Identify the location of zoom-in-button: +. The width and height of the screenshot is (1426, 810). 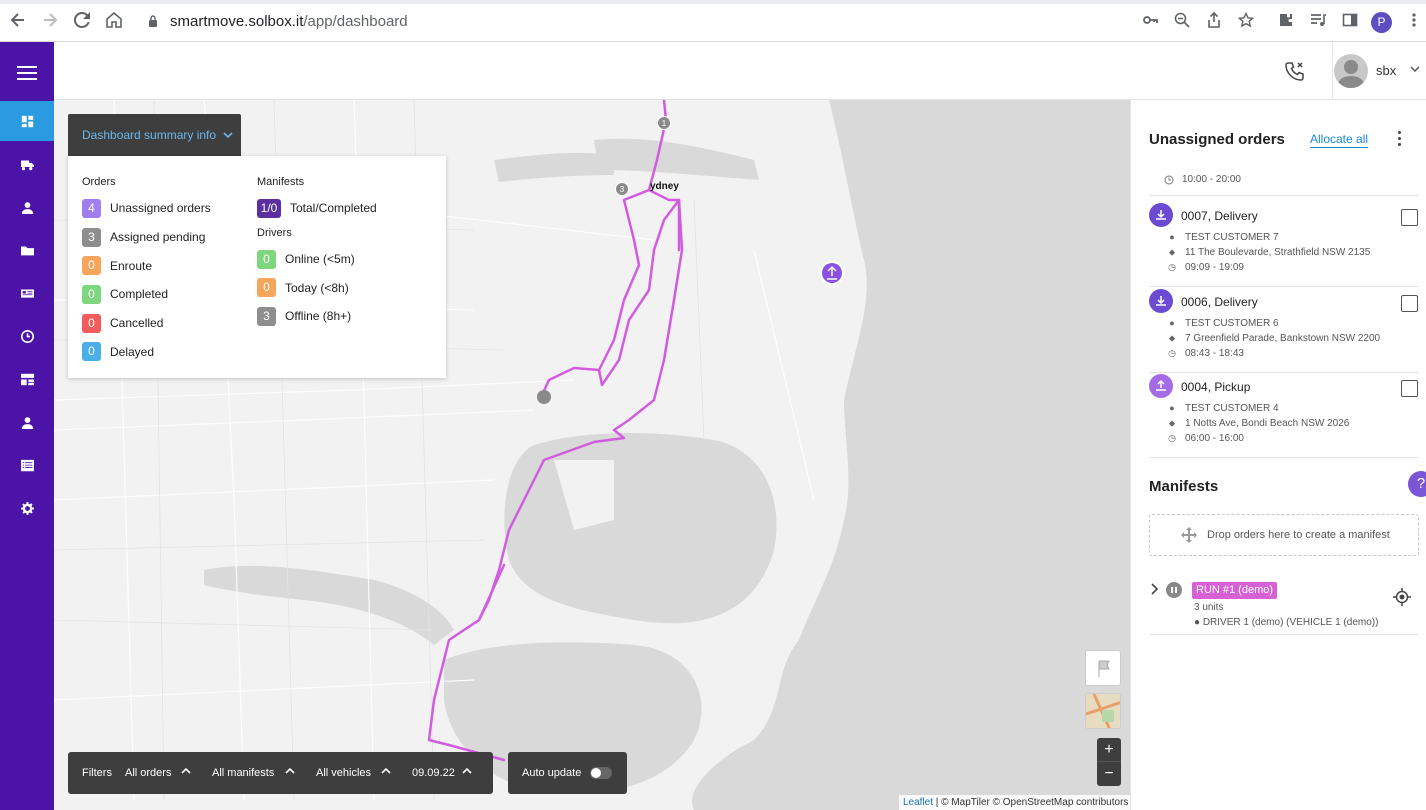
(1109, 750).